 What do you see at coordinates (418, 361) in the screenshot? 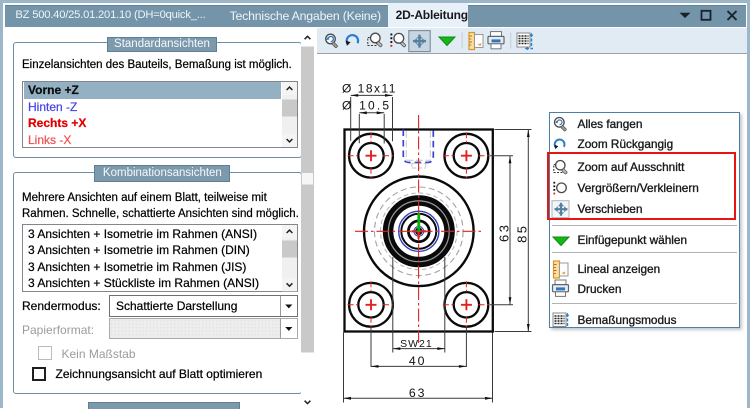
I see `svg-text: 40` at bounding box center [418, 361].